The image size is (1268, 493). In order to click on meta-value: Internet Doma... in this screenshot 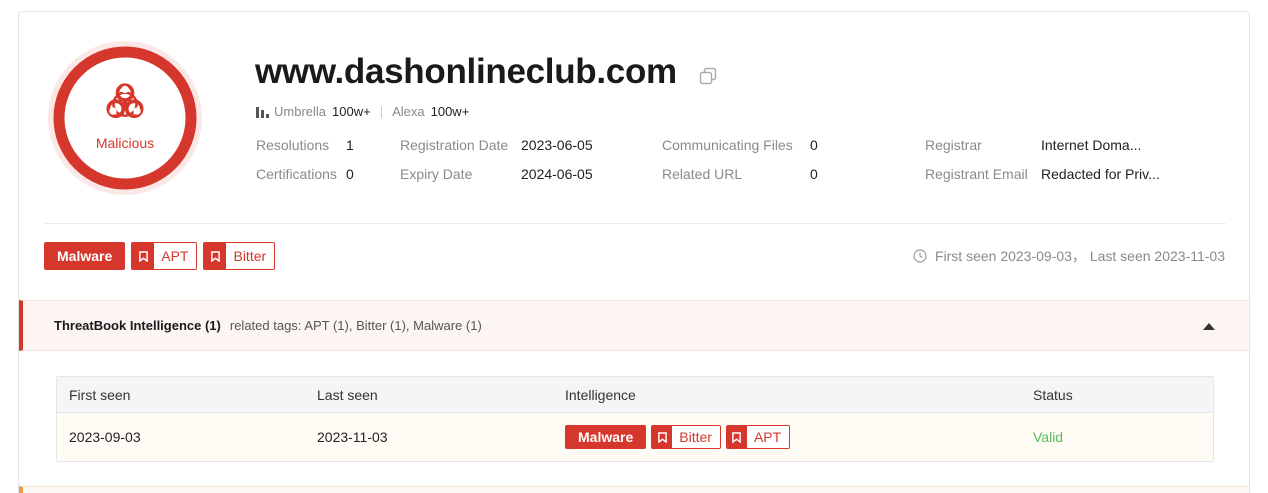, I will do `click(1091, 145)`.